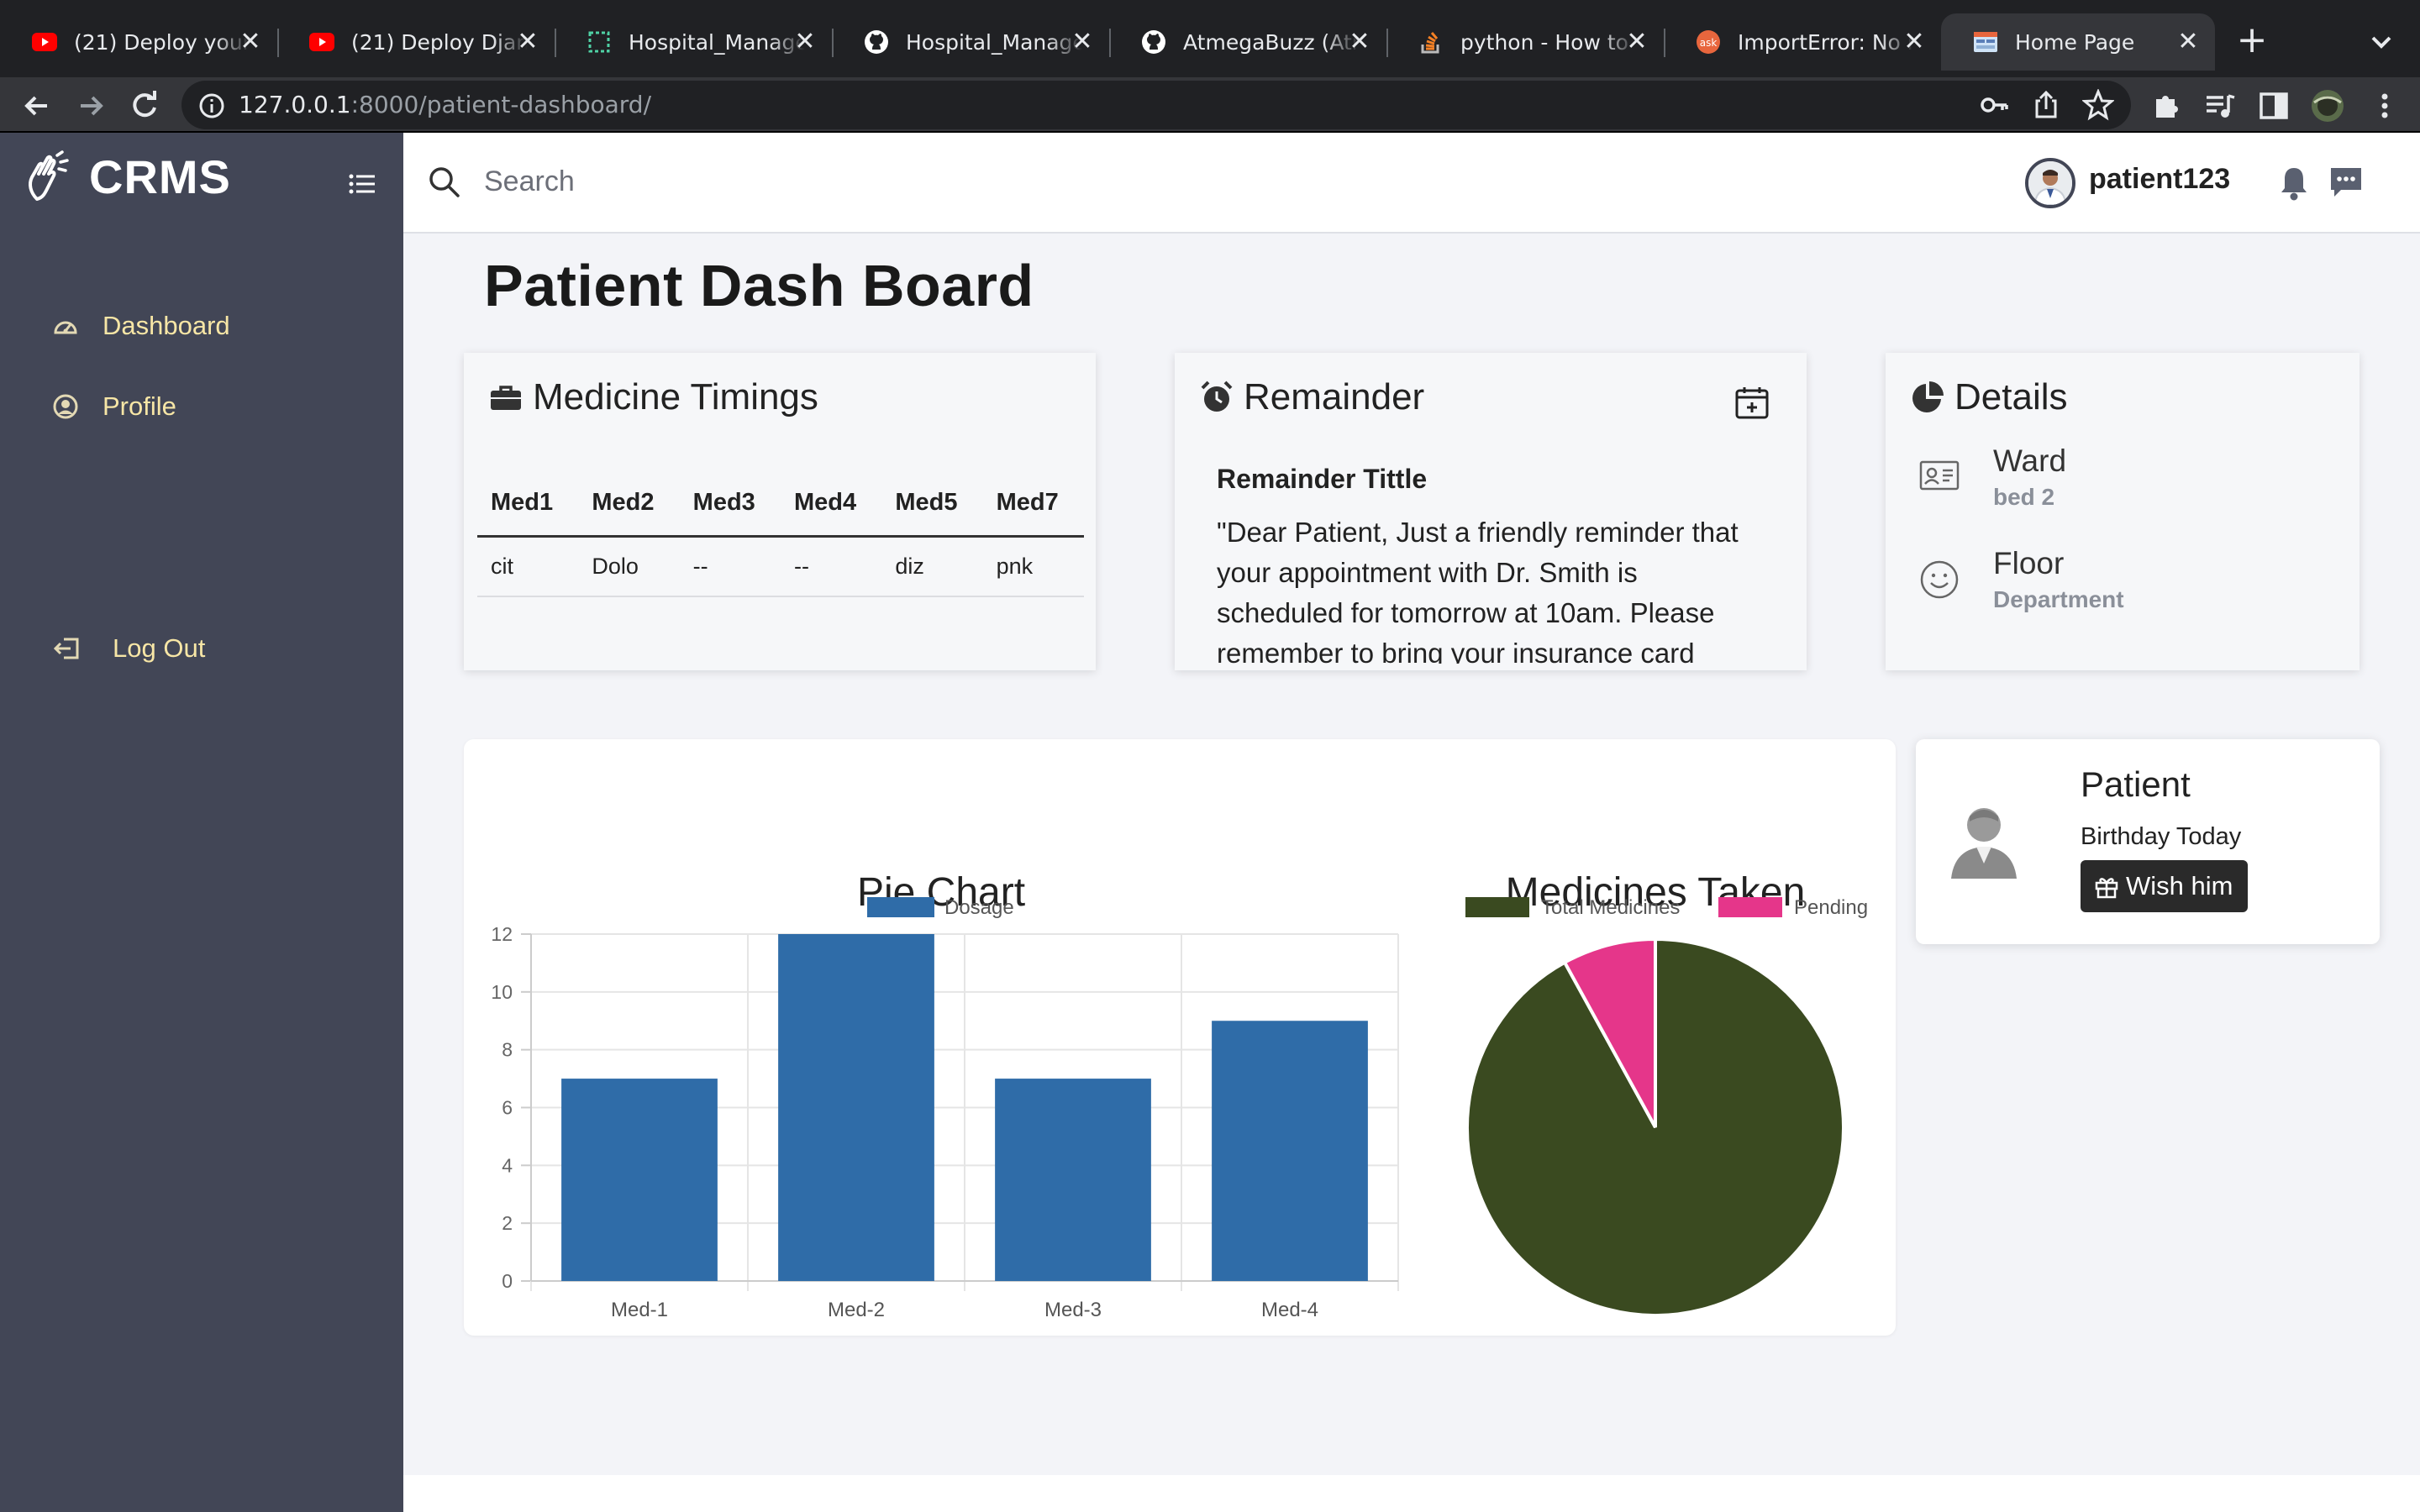 The image size is (2420, 1512). I want to click on wish-button: Wish him, so click(2165, 886).